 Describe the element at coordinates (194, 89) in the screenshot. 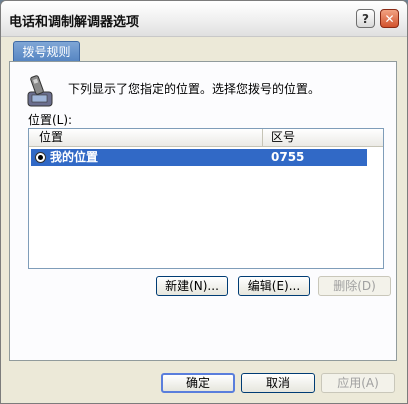

I see `panel-description: 下列显示了您指定的位置。选择您拨号的位置。` at that location.